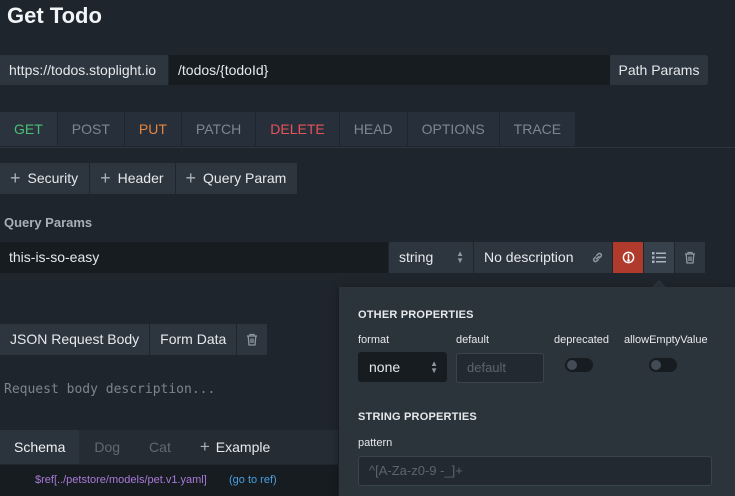 The height and width of the screenshot is (496, 735). What do you see at coordinates (417, 417) in the screenshot?
I see `string-properties-heading: STRING PROPERTIES` at bounding box center [417, 417].